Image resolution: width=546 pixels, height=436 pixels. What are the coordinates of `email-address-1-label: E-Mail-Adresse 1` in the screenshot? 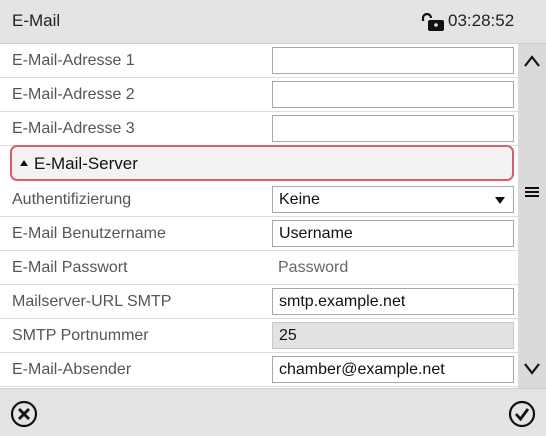 It's located at (73, 60).